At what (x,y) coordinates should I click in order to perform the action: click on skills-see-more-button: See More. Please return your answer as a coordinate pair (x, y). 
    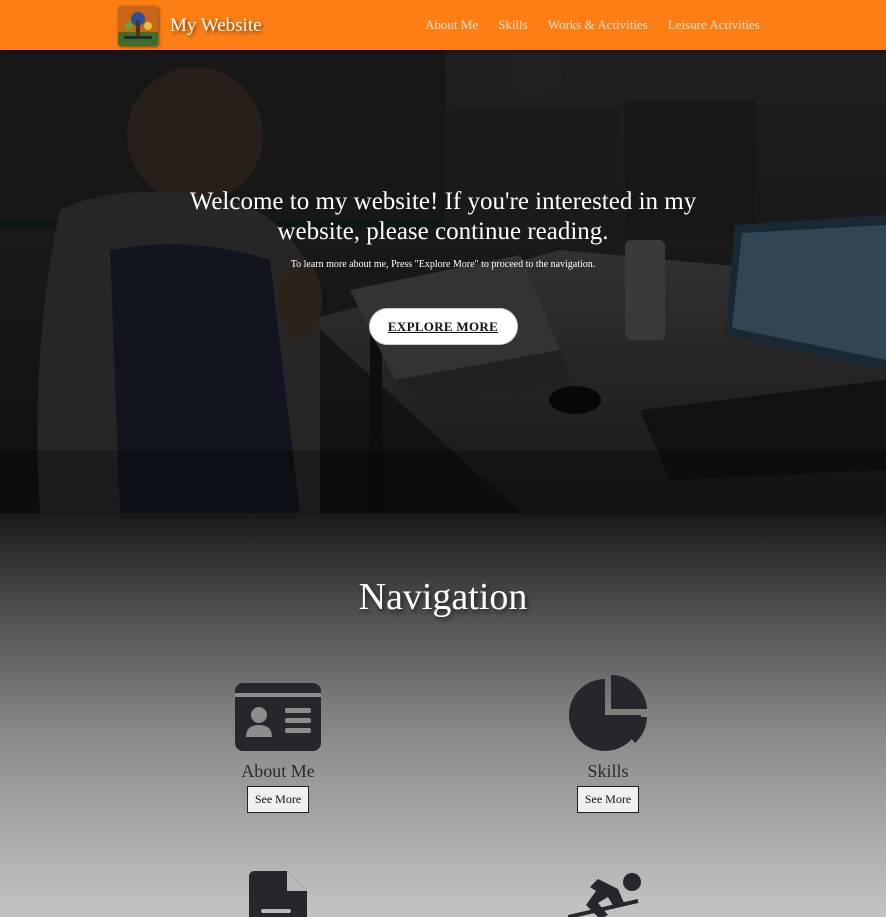
    Looking at the image, I should click on (608, 799).